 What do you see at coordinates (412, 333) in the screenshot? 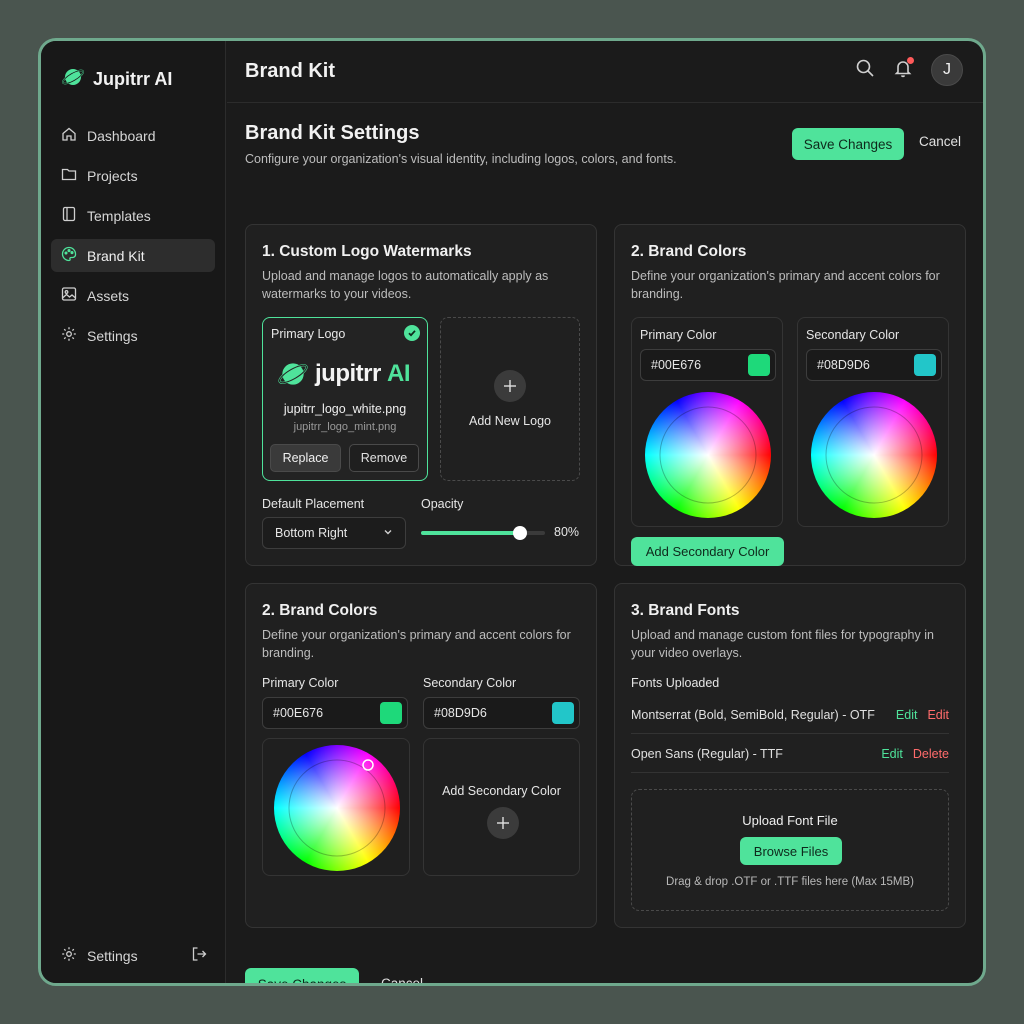
I see `check-icon` at bounding box center [412, 333].